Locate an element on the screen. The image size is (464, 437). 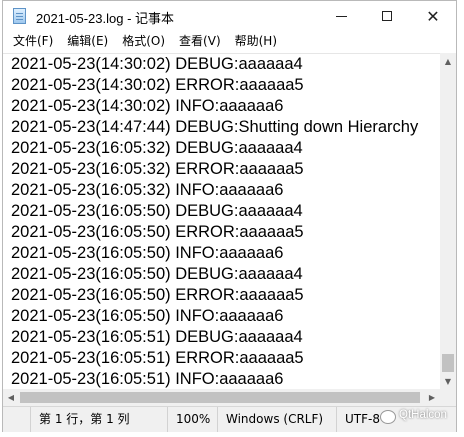
log-line: 2021-05-23(16:05:51) INFO:aaaaaa6 is located at coordinates (147, 379).